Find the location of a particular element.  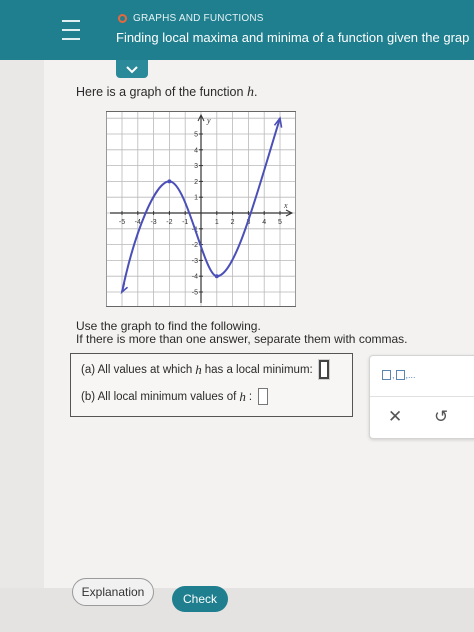

collapse-button is located at coordinates (132, 69).